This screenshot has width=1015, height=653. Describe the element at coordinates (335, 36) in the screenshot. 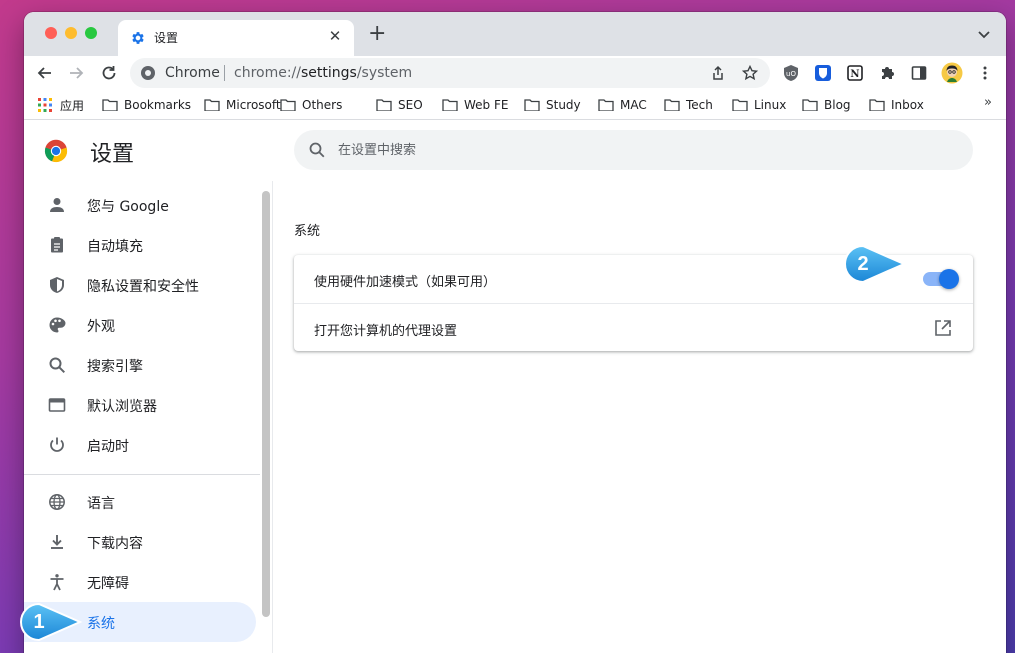

I see `close-tab-icon: ✕` at that location.